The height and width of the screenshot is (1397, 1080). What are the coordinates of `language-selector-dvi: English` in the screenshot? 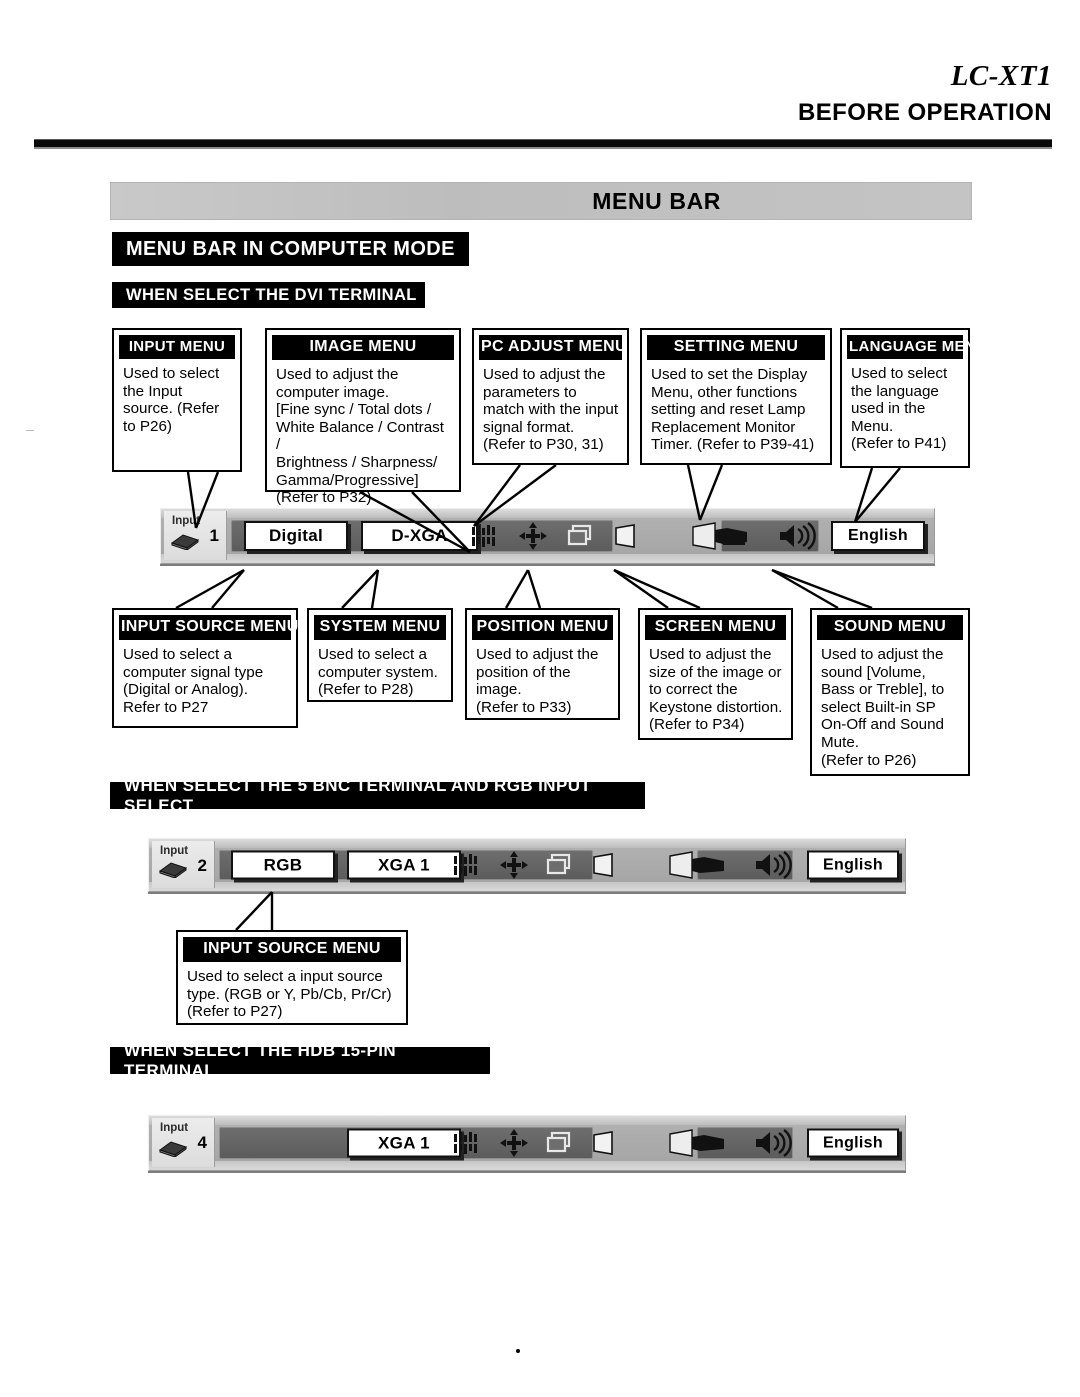 It's located at (878, 536).